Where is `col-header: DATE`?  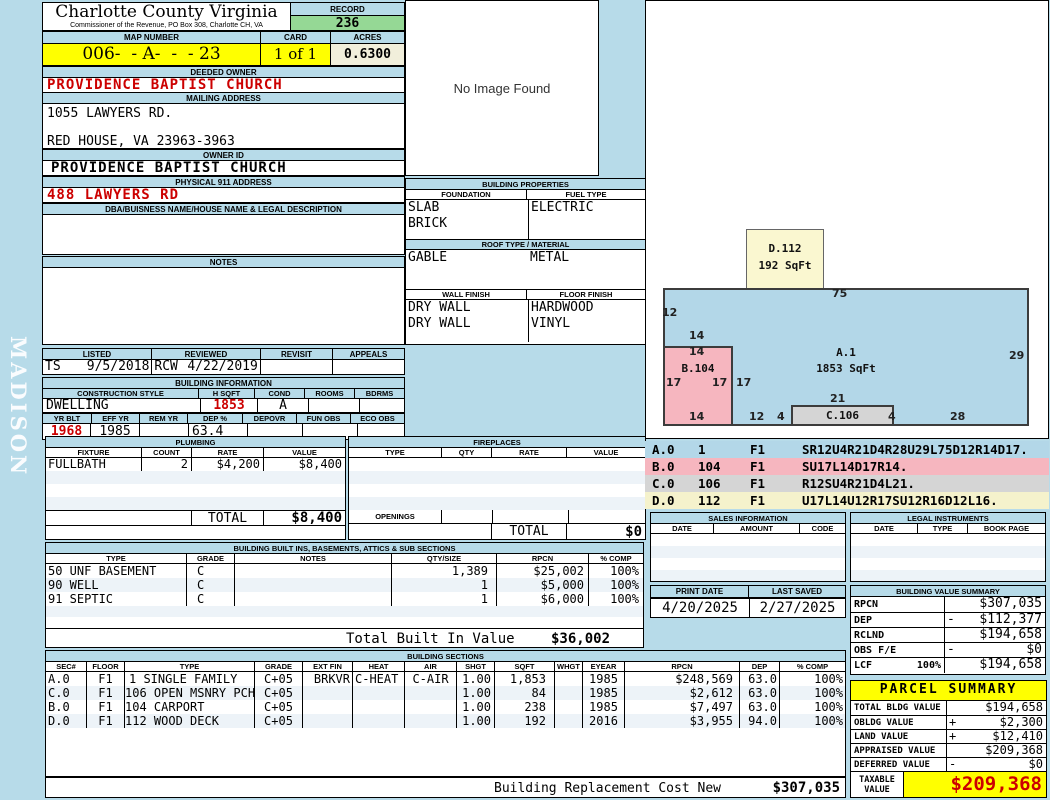
col-header: DATE is located at coordinates (884, 528).